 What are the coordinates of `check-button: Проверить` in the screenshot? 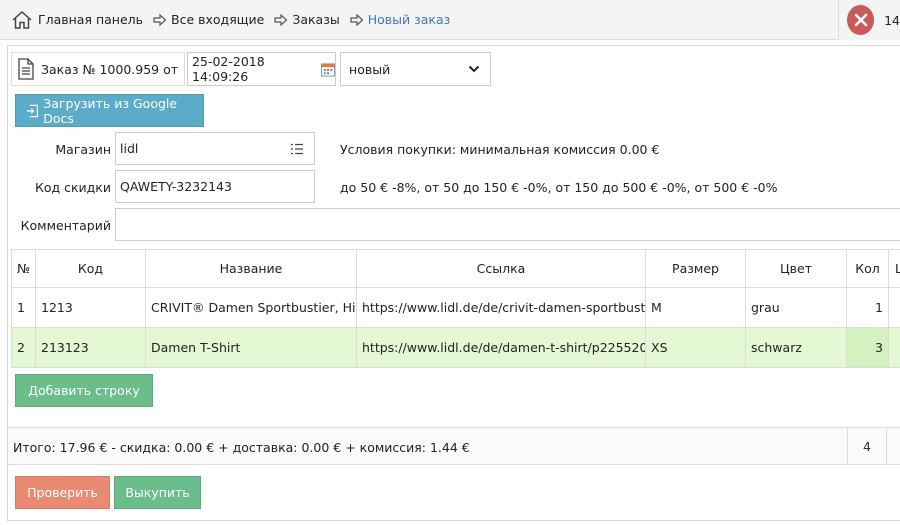 It's located at (62, 492).